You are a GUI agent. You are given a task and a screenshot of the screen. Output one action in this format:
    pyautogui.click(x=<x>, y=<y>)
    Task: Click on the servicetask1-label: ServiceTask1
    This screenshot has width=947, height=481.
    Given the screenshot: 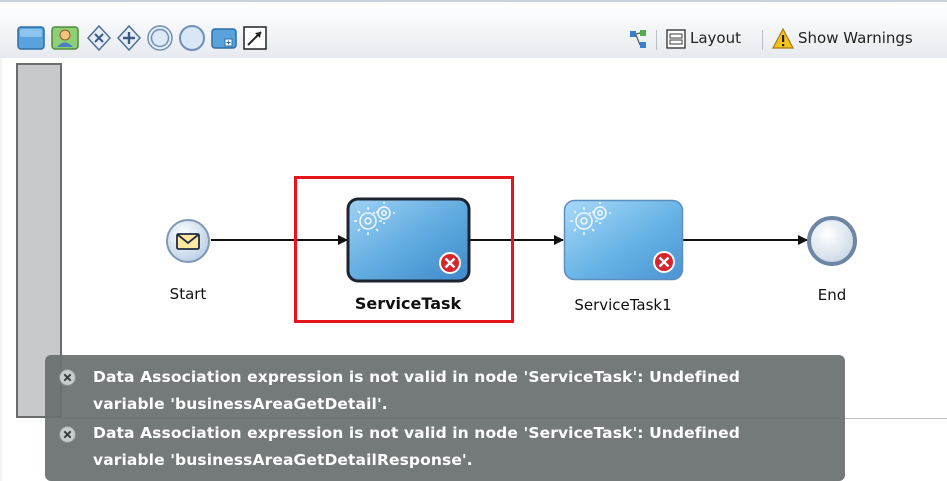 What is the action you would take?
    pyautogui.click(x=623, y=305)
    